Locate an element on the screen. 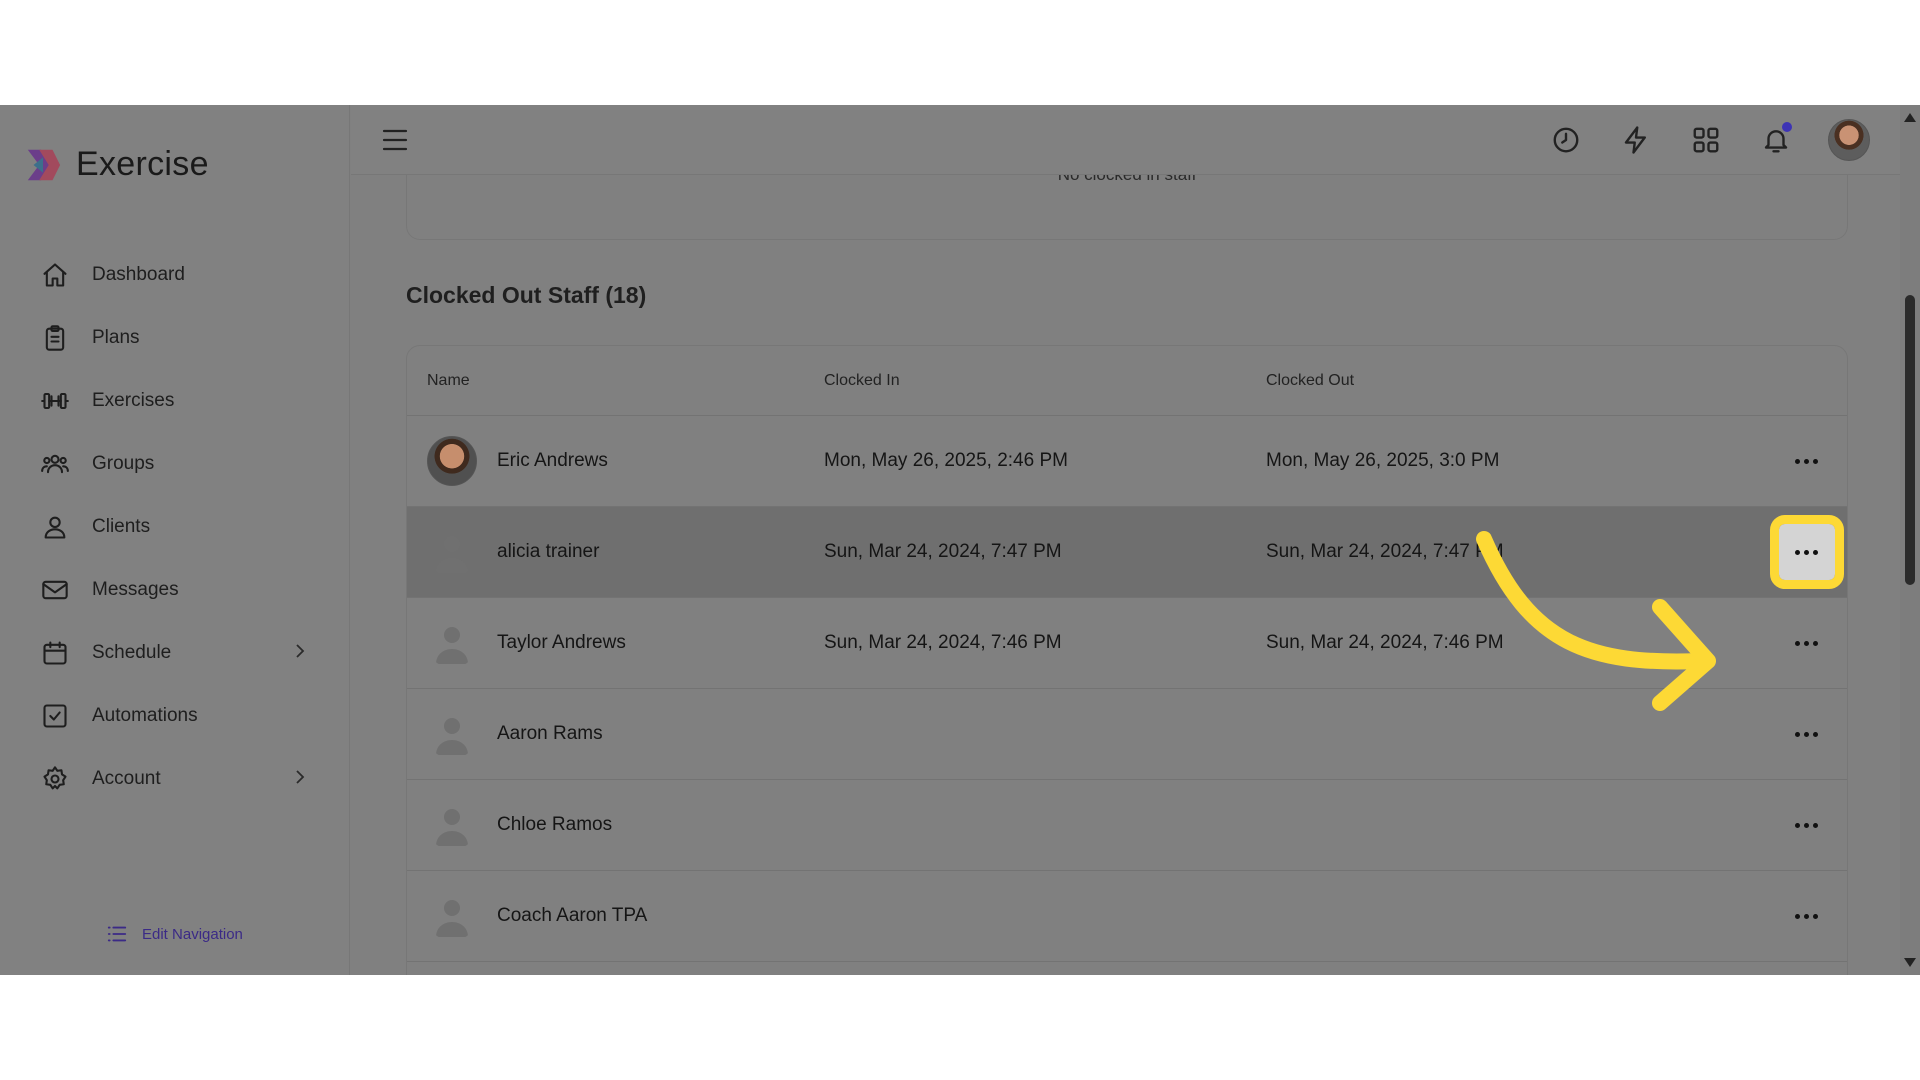 Image resolution: width=1920 pixels, height=1080 pixels. sidebar-item-messages: Messages is located at coordinates (175, 589).